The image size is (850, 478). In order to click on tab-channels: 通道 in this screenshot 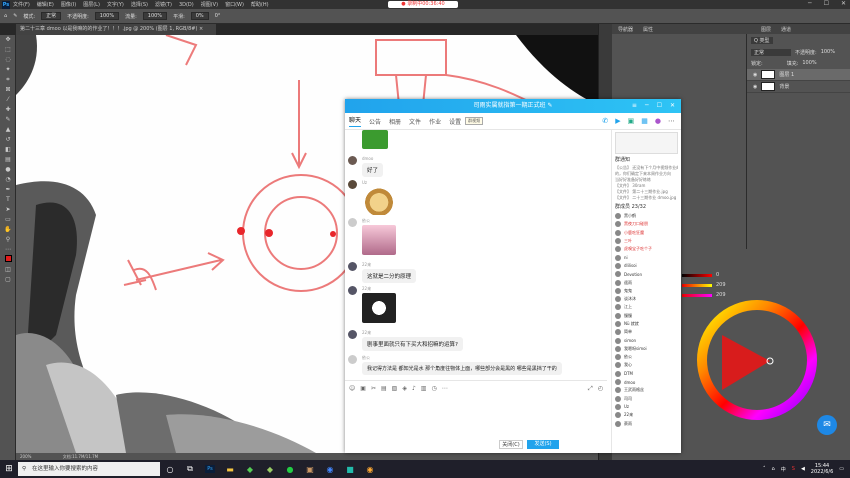, I will do `click(786, 29)`.